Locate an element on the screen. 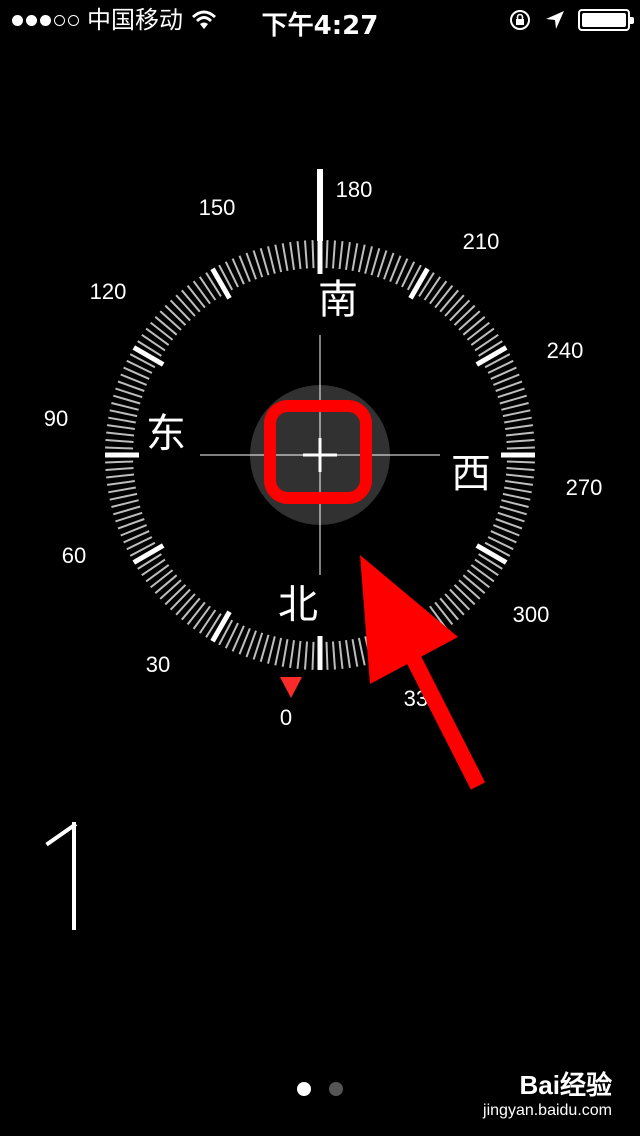 The height and width of the screenshot is (1136, 640). cardinal-south: 南 is located at coordinates (338, 300).